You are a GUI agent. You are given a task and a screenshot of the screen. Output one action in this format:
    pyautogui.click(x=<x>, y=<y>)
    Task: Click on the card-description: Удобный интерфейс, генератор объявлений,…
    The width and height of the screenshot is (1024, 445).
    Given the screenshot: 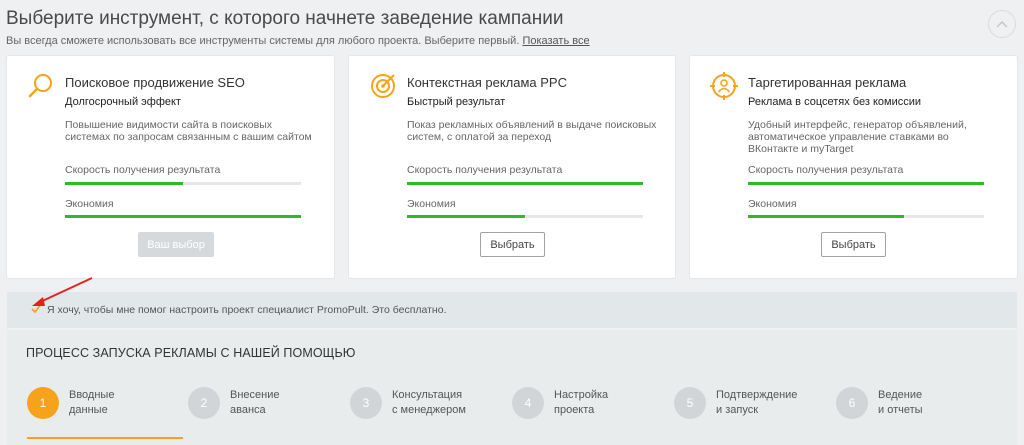 What is the action you would take?
    pyautogui.click(x=857, y=137)
    